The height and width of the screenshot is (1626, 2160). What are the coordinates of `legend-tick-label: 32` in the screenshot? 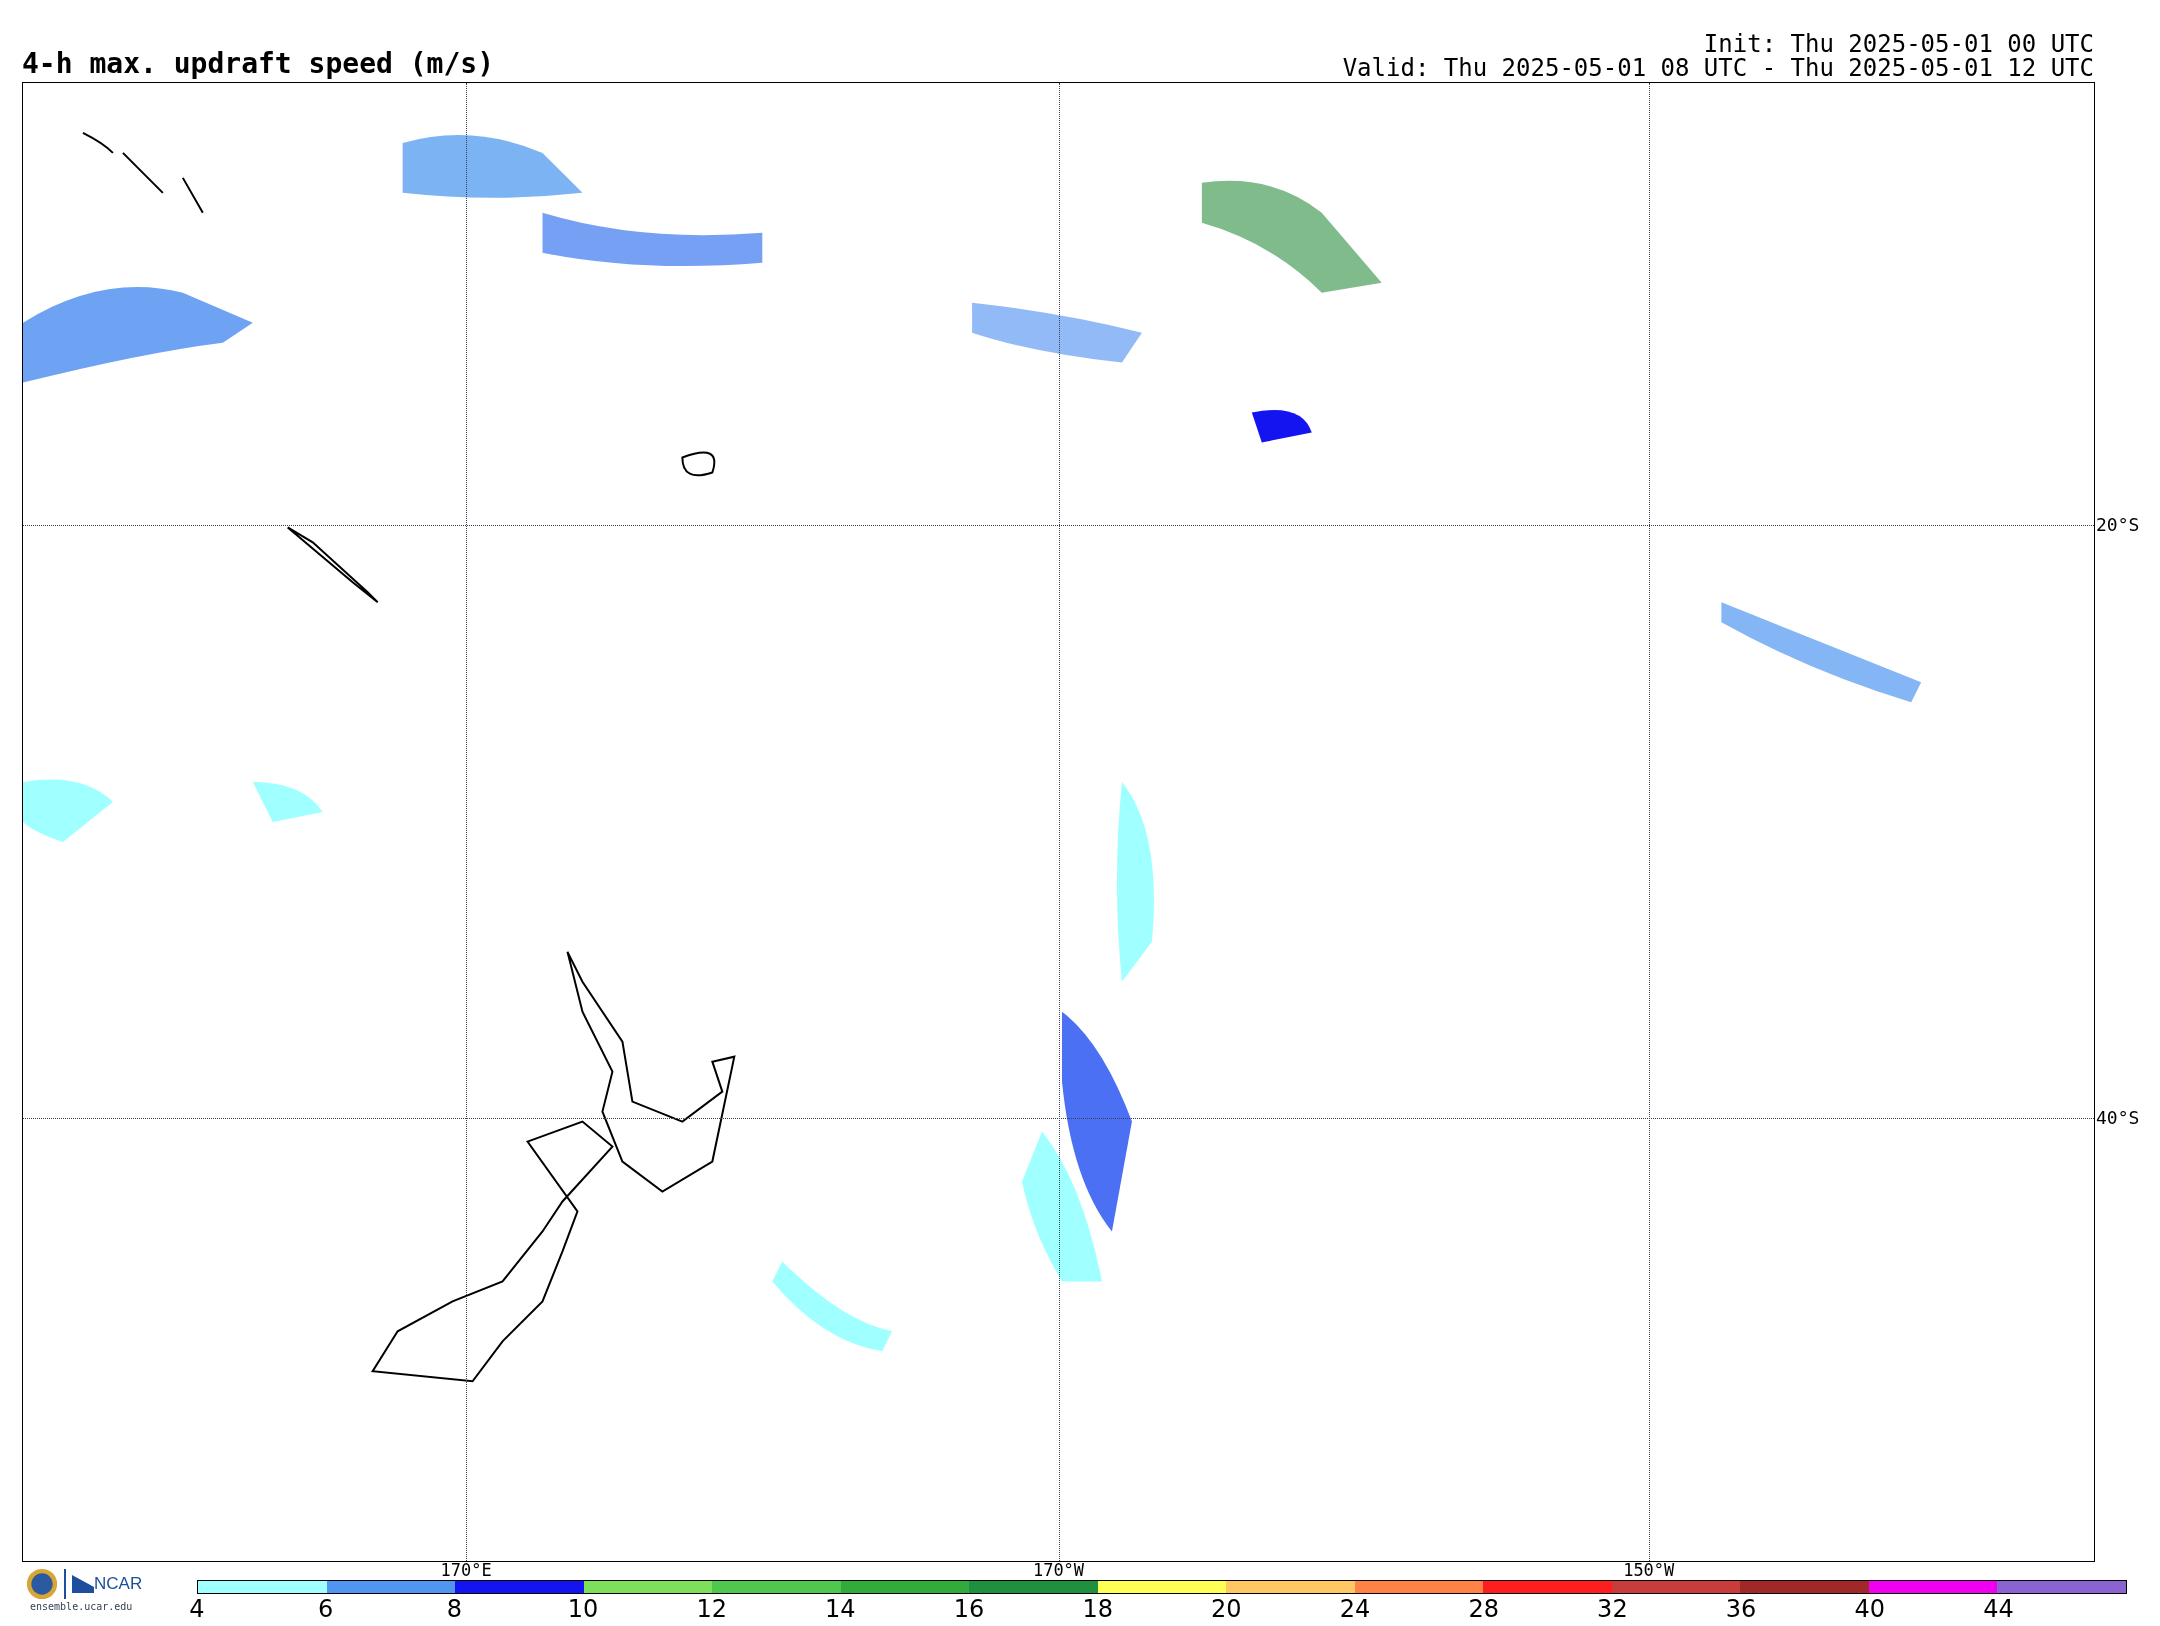 It's located at (1612, 1609).